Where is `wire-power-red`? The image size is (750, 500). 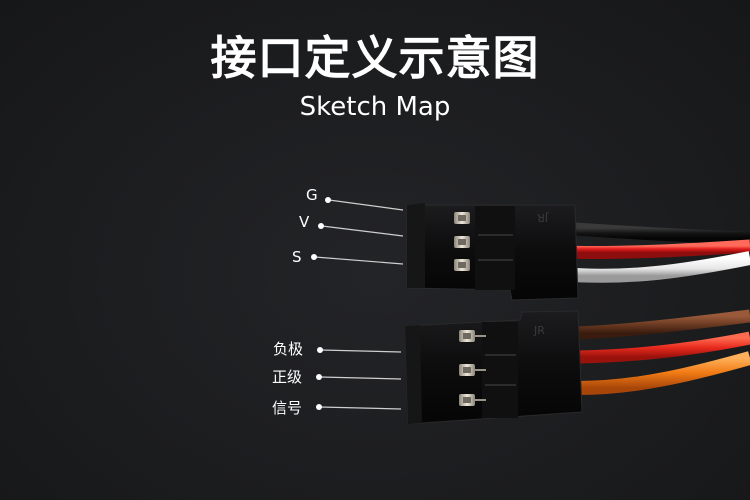
wire-power-red is located at coordinates (654, 249).